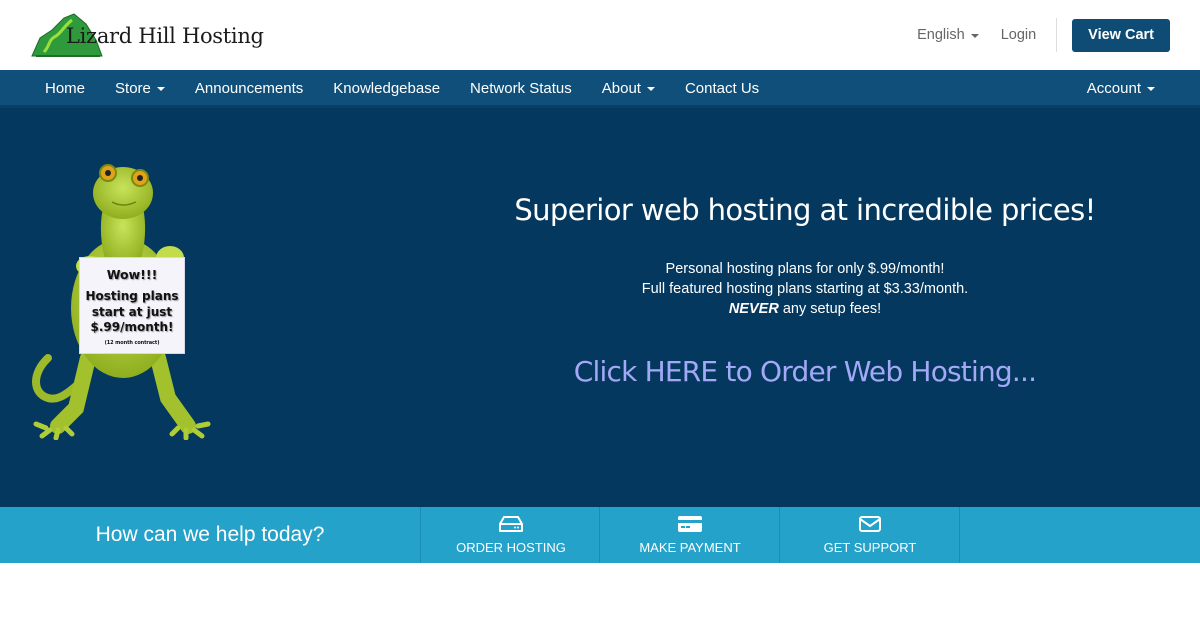 This screenshot has width=1200, height=634. What do you see at coordinates (1121, 35) in the screenshot?
I see `view-cart-button: View Cart` at bounding box center [1121, 35].